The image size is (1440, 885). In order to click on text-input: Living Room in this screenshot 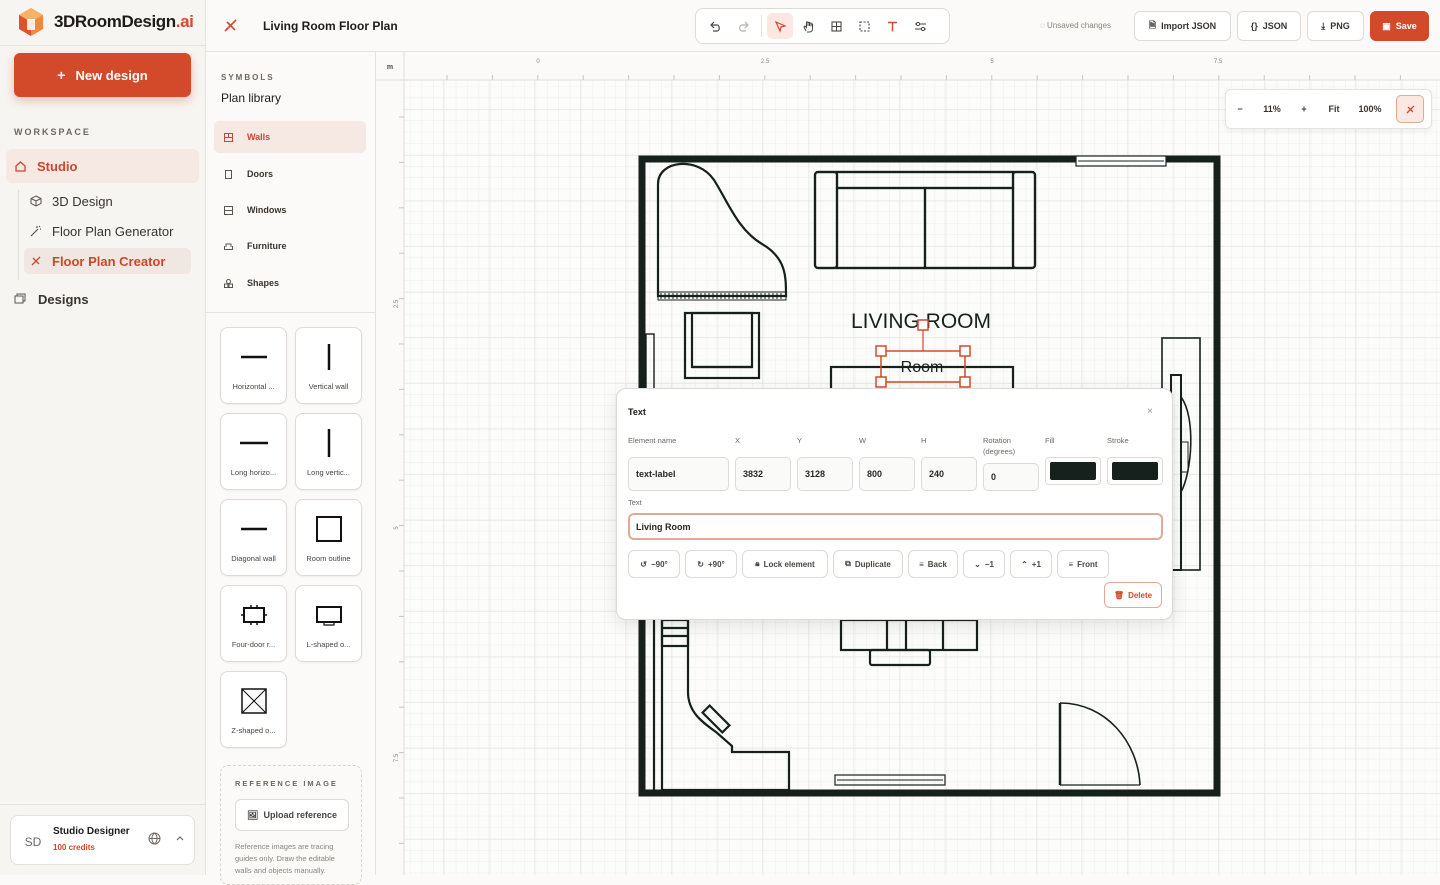, I will do `click(895, 526)`.